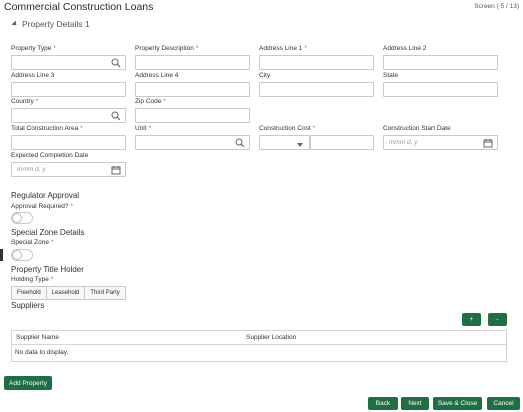  Describe the element at coordinates (440, 142) in the screenshot. I see `construction-start-date-input: mmm d, y` at that location.